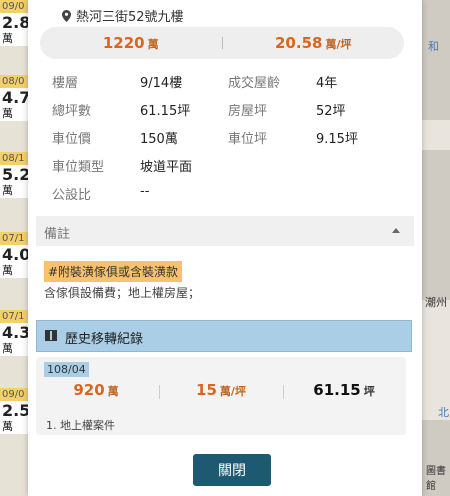 This screenshot has height=496, width=450. Describe the element at coordinates (225, 231) in the screenshot. I see `remark-toggle: 備註` at that location.